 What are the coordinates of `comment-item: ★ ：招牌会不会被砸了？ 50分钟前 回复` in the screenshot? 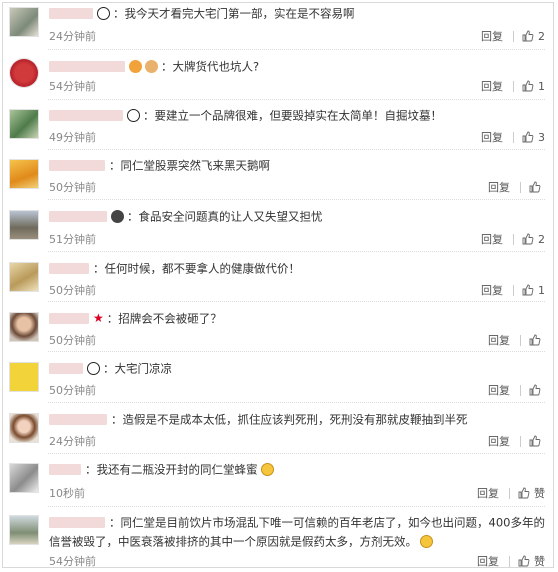 It's located at (279, 327).